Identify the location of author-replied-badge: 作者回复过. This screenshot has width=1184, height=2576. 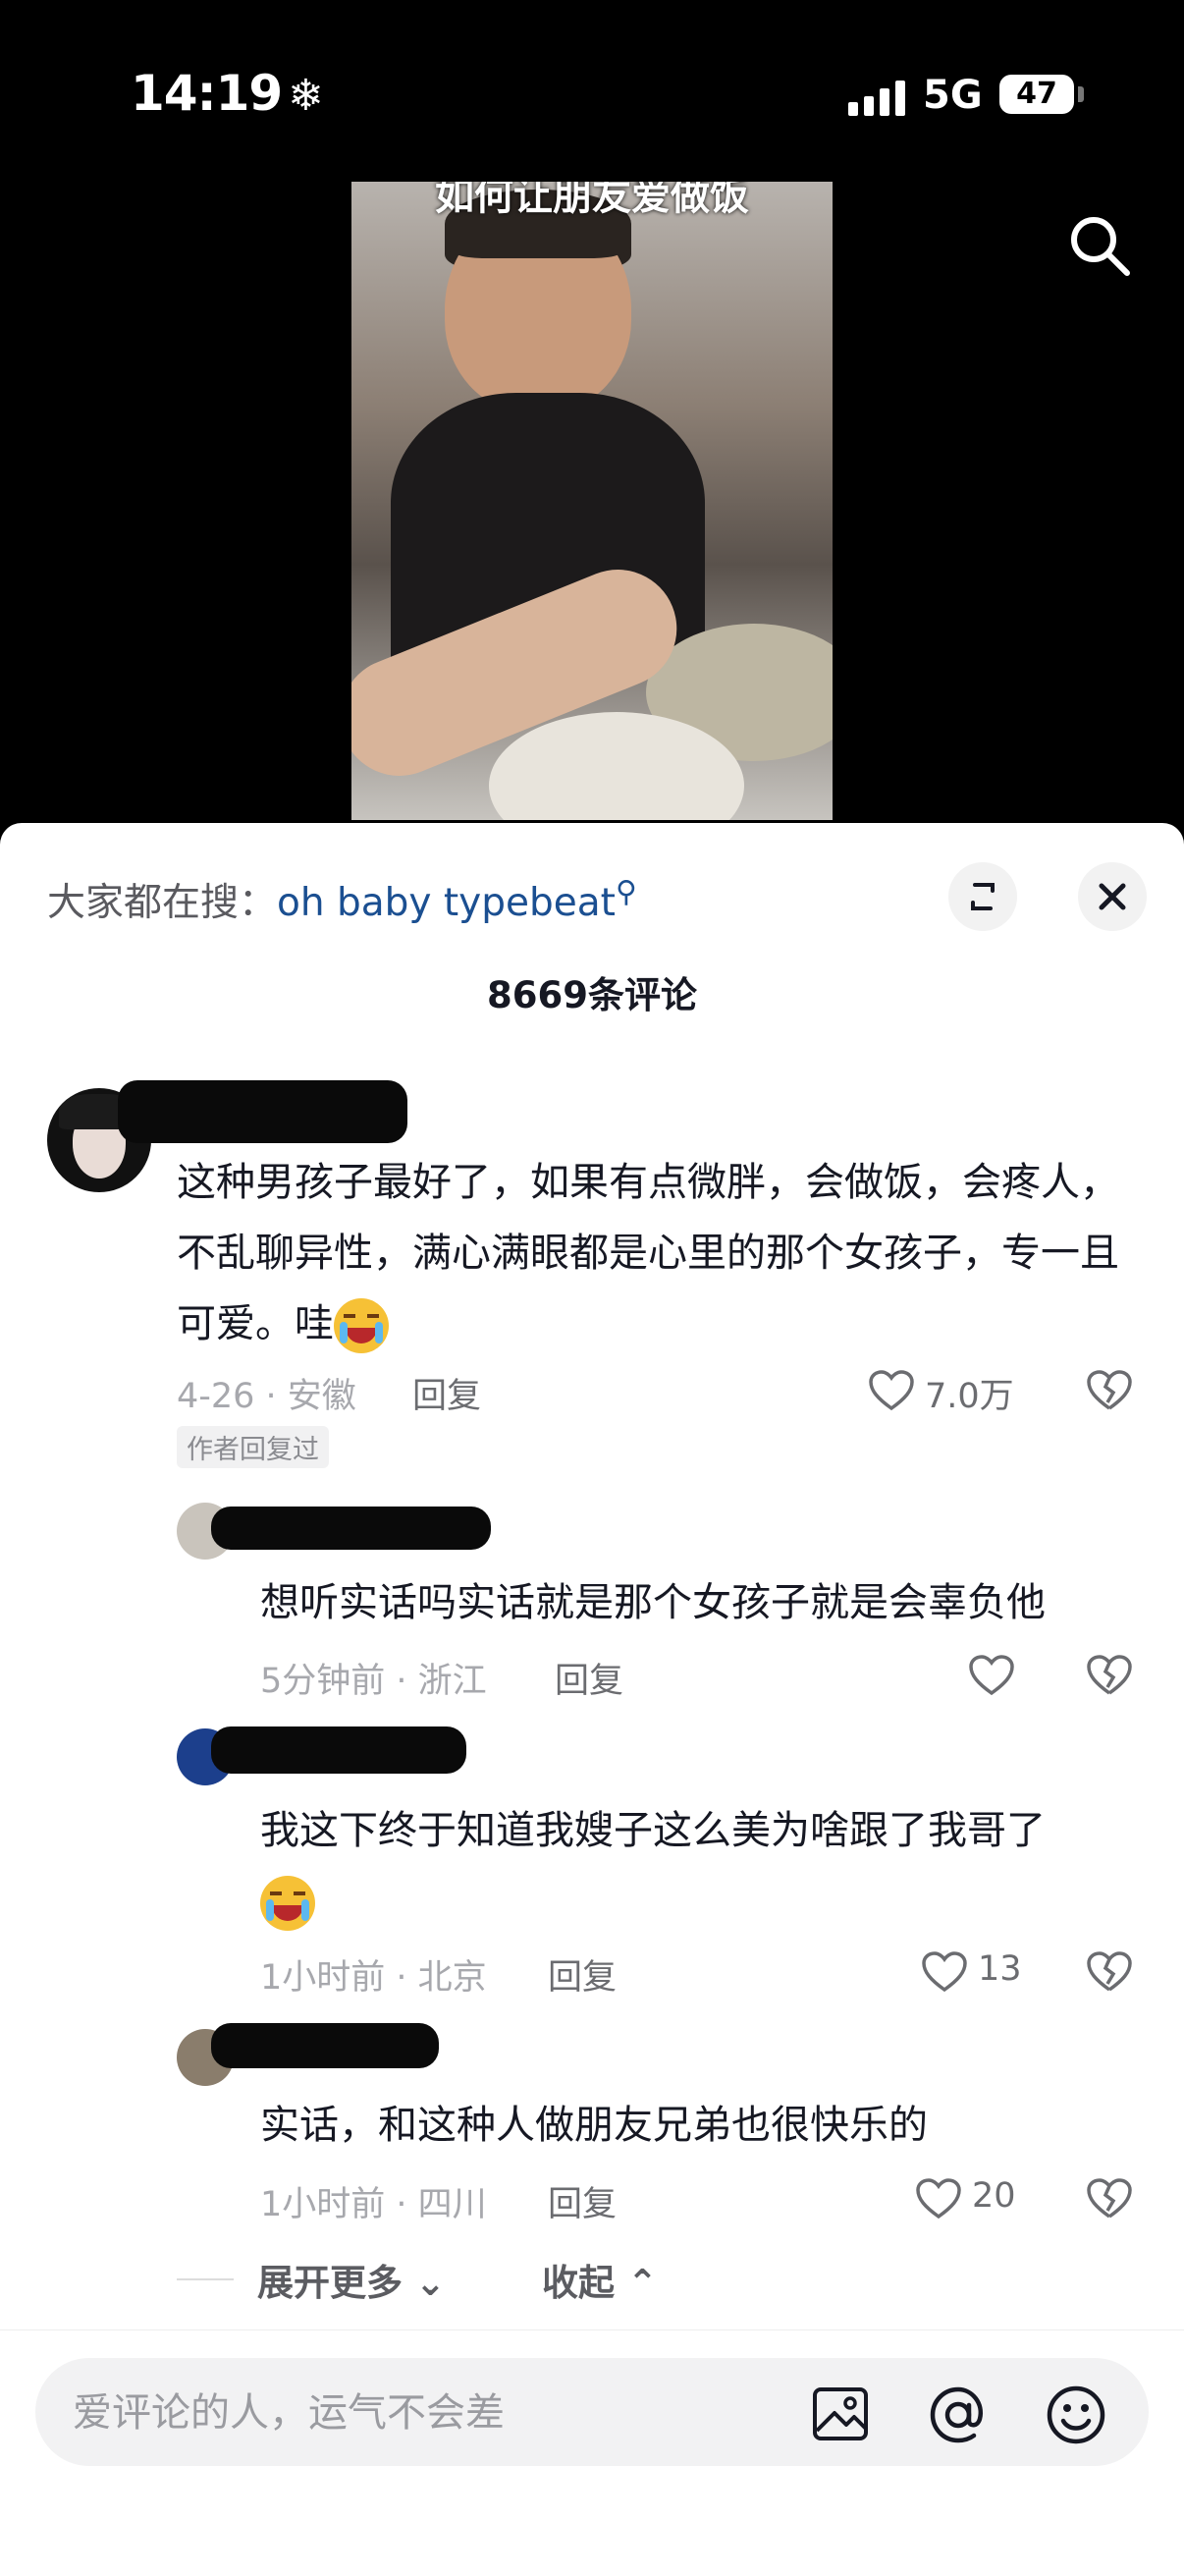
(253, 1447).